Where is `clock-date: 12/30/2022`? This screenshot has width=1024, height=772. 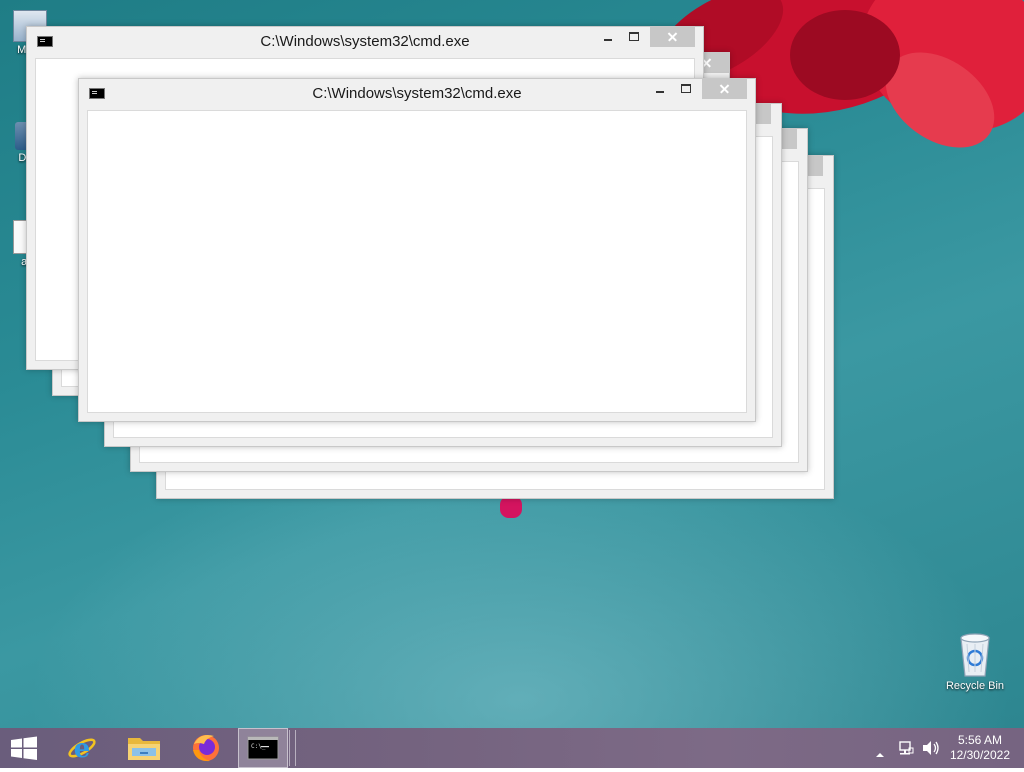 clock-date: 12/30/2022 is located at coordinates (979, 755).